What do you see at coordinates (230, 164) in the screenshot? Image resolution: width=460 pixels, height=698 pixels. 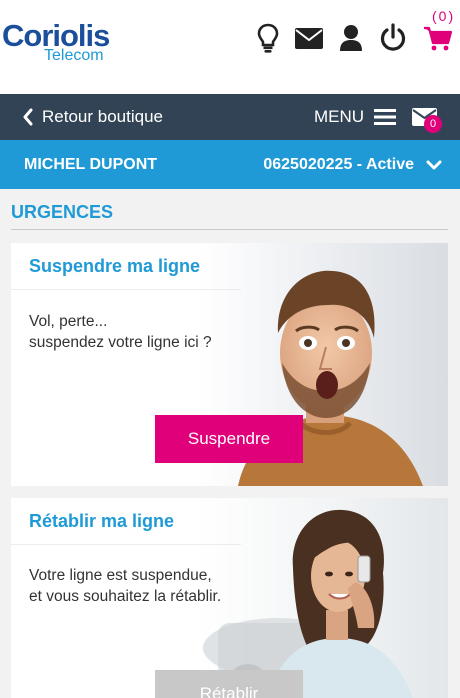 I see `user-bar: MICHEL DUPONT 0625020225 - Active` at bounding box center [230, 164].